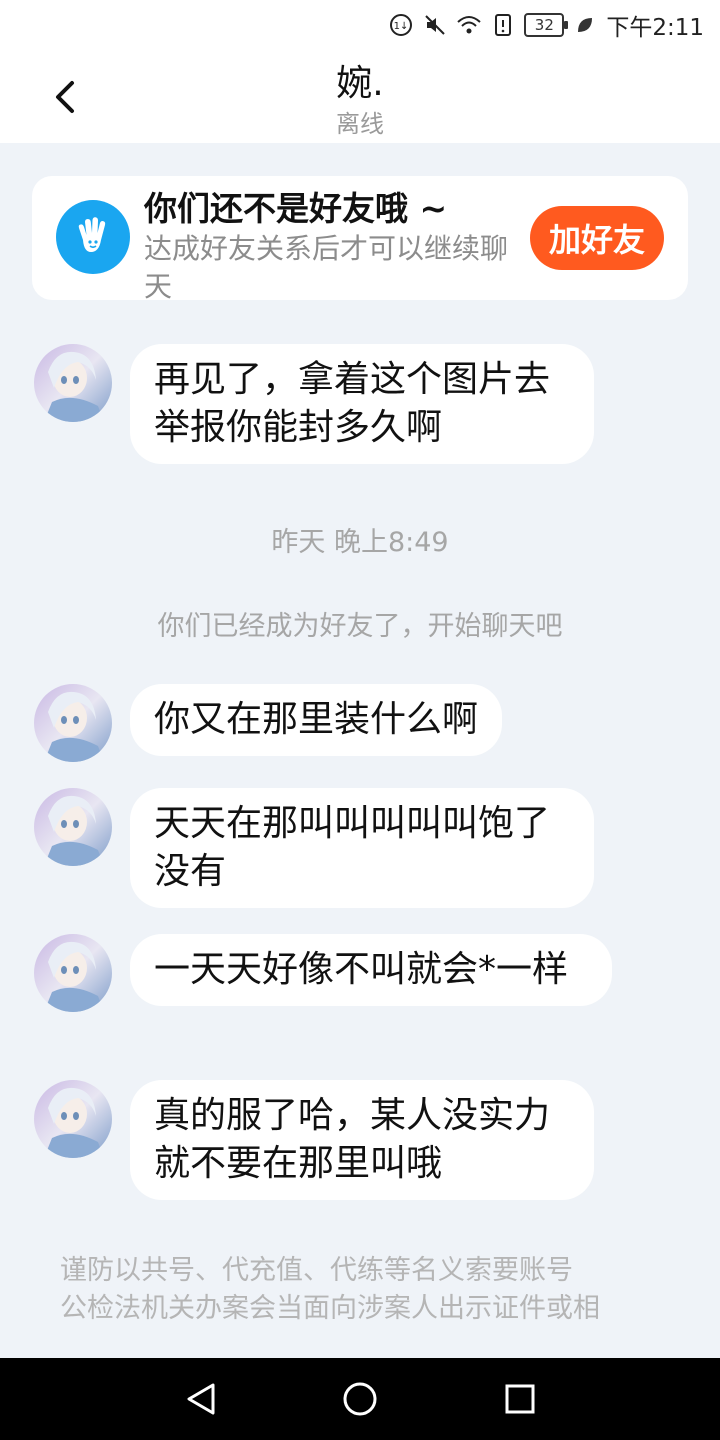  I want to click on status-bar: 1↓ 32 下午2:11, so click(546, 25).